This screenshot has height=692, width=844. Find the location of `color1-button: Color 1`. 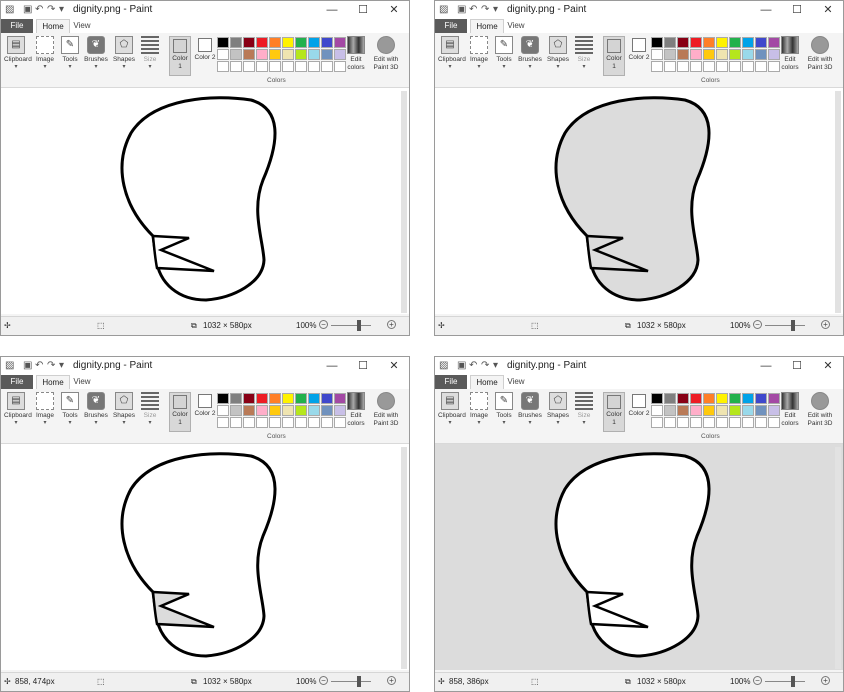

color1-button: Color 1 is located at coordinates (614, 56).